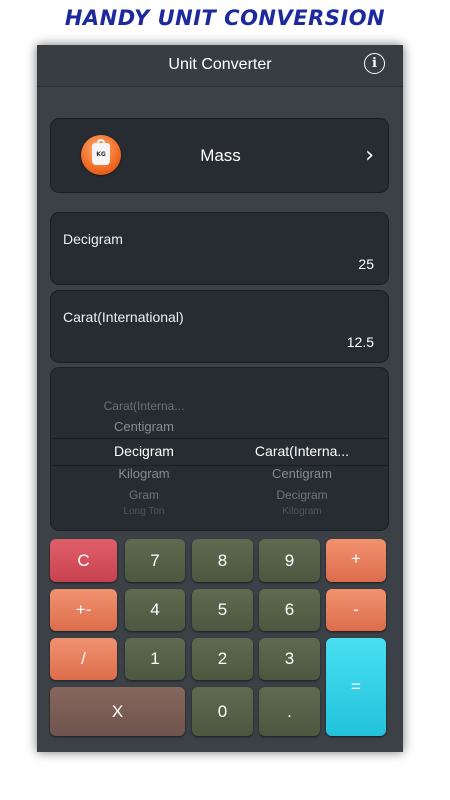 This screenshot has width=450, height=800. I want to click on digit-7-button: 7, so click(155, 560).